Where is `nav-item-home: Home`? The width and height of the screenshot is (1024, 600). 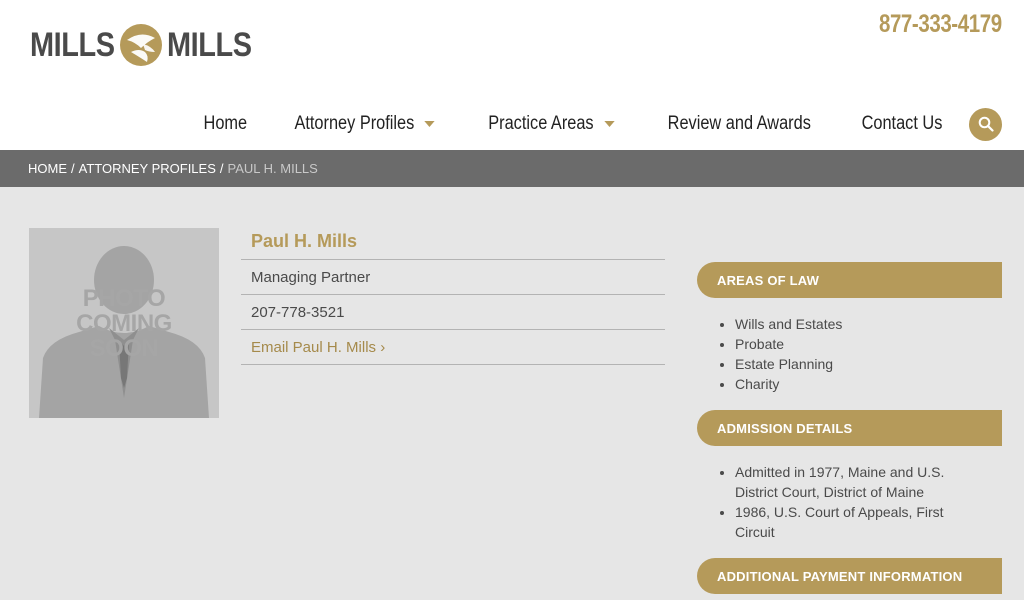
nav-item-home: Home is located at coordinates (225, 124).